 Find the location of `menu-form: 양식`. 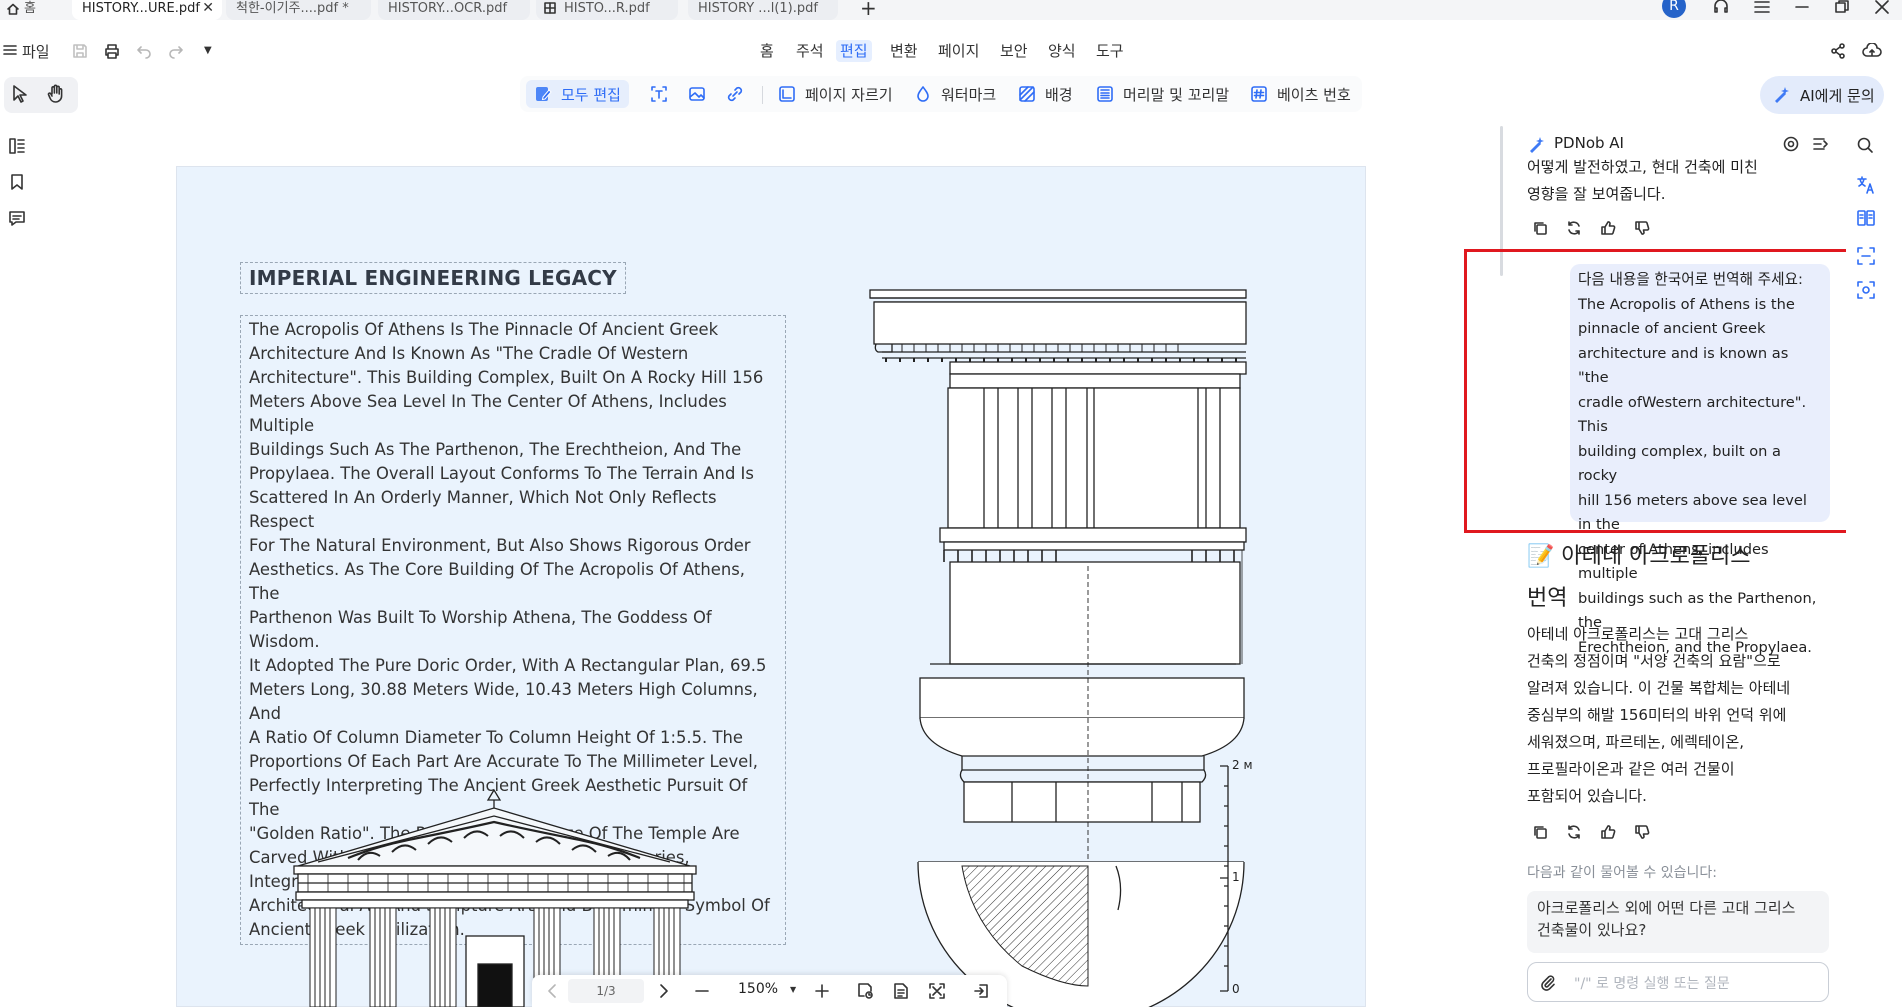

menu-form: 양식 is located at coordinates (1062, 51).